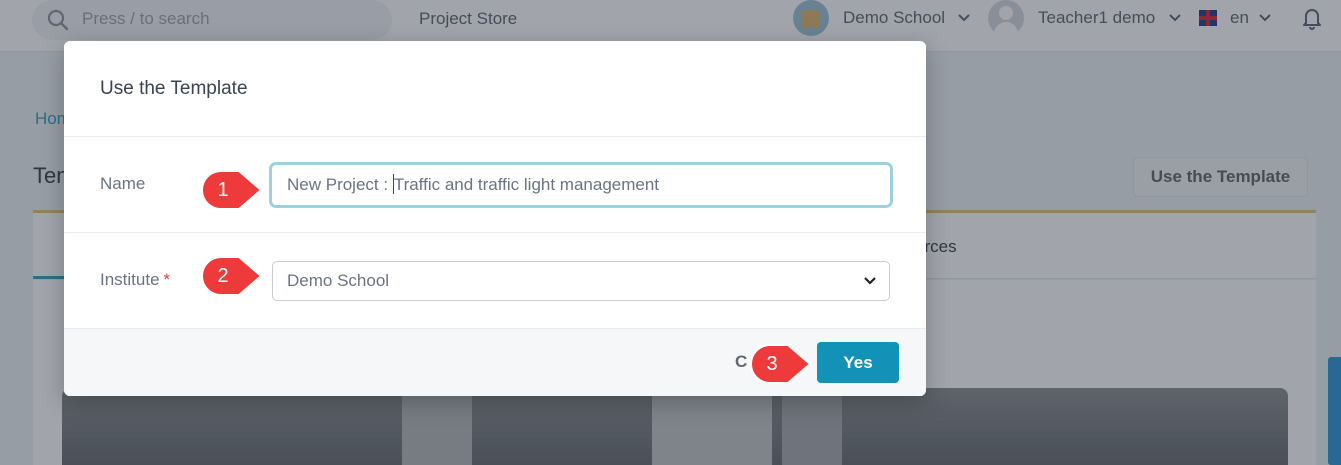 The image size is (1341, 465). Describe the element at coordinates (123, 183) in the screenshot. I see `name-label: Name` at that location.